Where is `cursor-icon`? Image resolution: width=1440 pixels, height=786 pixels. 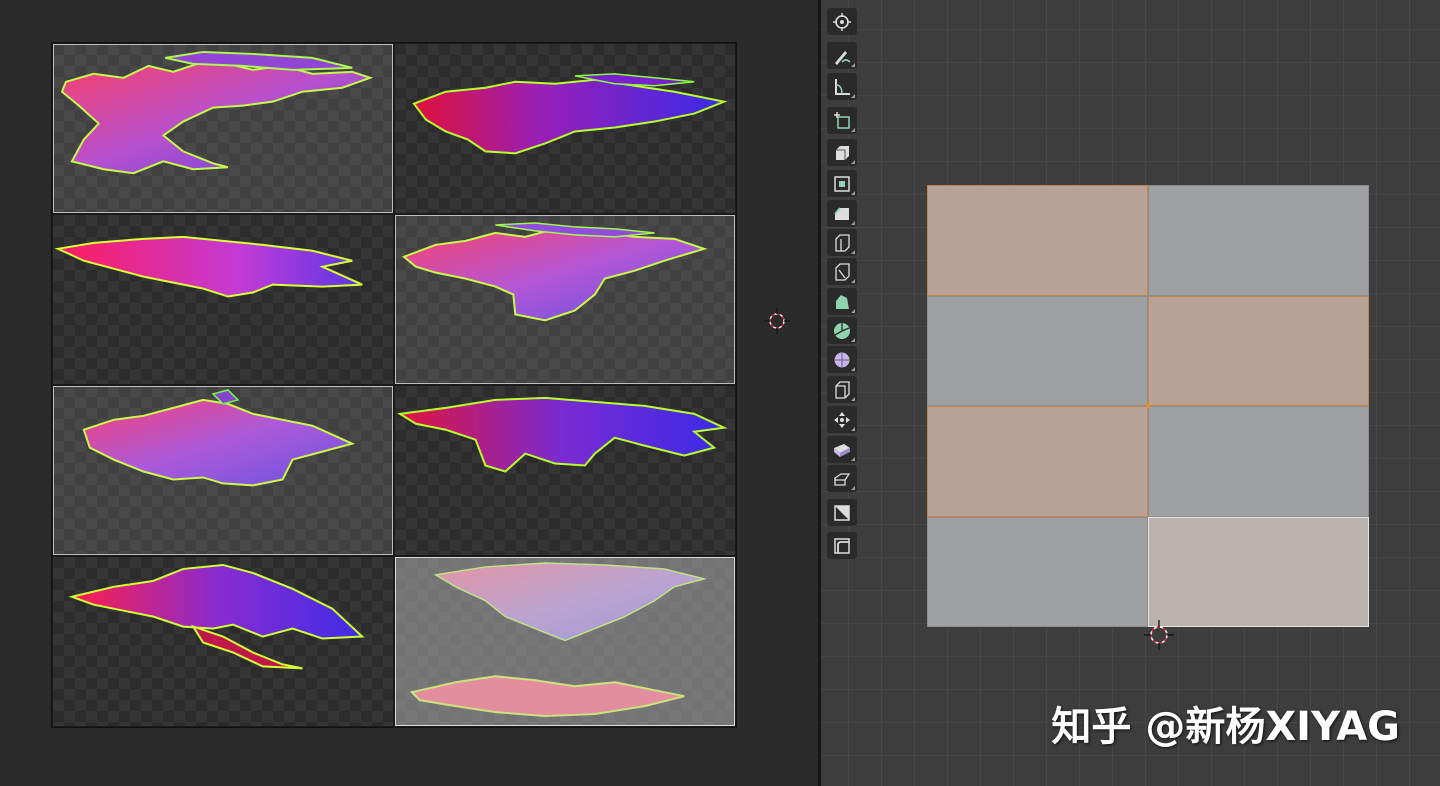
cursor-icon is located at coordinates (842, 21).